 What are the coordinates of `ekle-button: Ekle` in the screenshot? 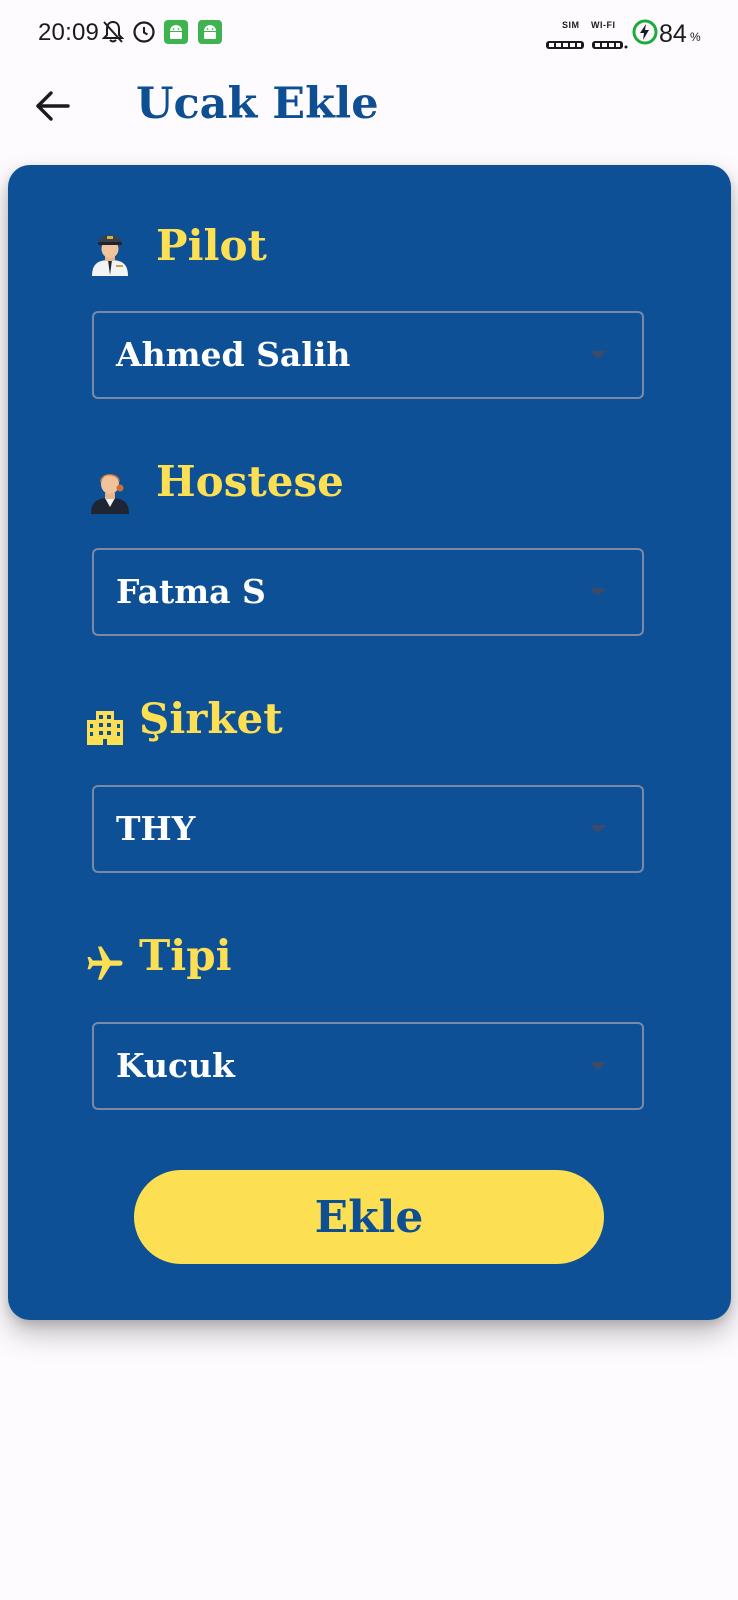 It's located at (369, 1217).